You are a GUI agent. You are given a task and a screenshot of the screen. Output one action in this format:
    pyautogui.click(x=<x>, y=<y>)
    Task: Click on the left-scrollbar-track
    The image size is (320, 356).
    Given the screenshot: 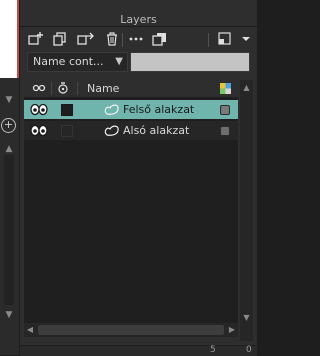 What is the action you would take?
    pyautogui.click(x=9, y=230)
    